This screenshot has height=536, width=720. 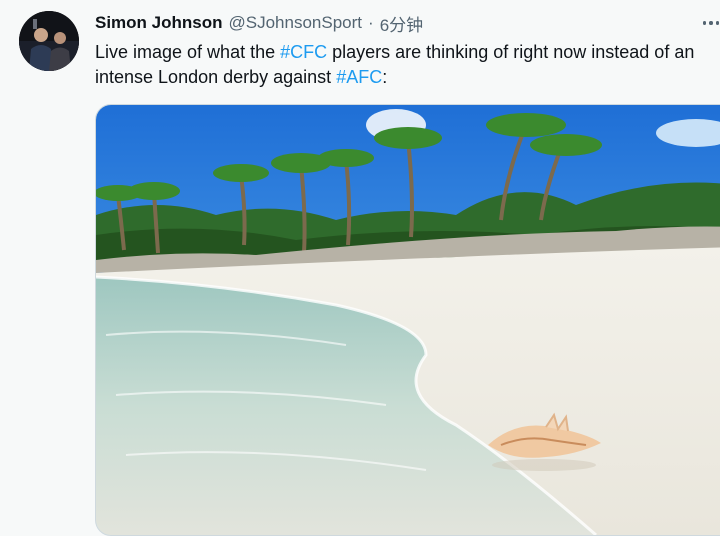 What do you see at coordinates (303, 52) in the screenshot?
I see `hashtag-link: #CFC` at bounding box center [303, 52].